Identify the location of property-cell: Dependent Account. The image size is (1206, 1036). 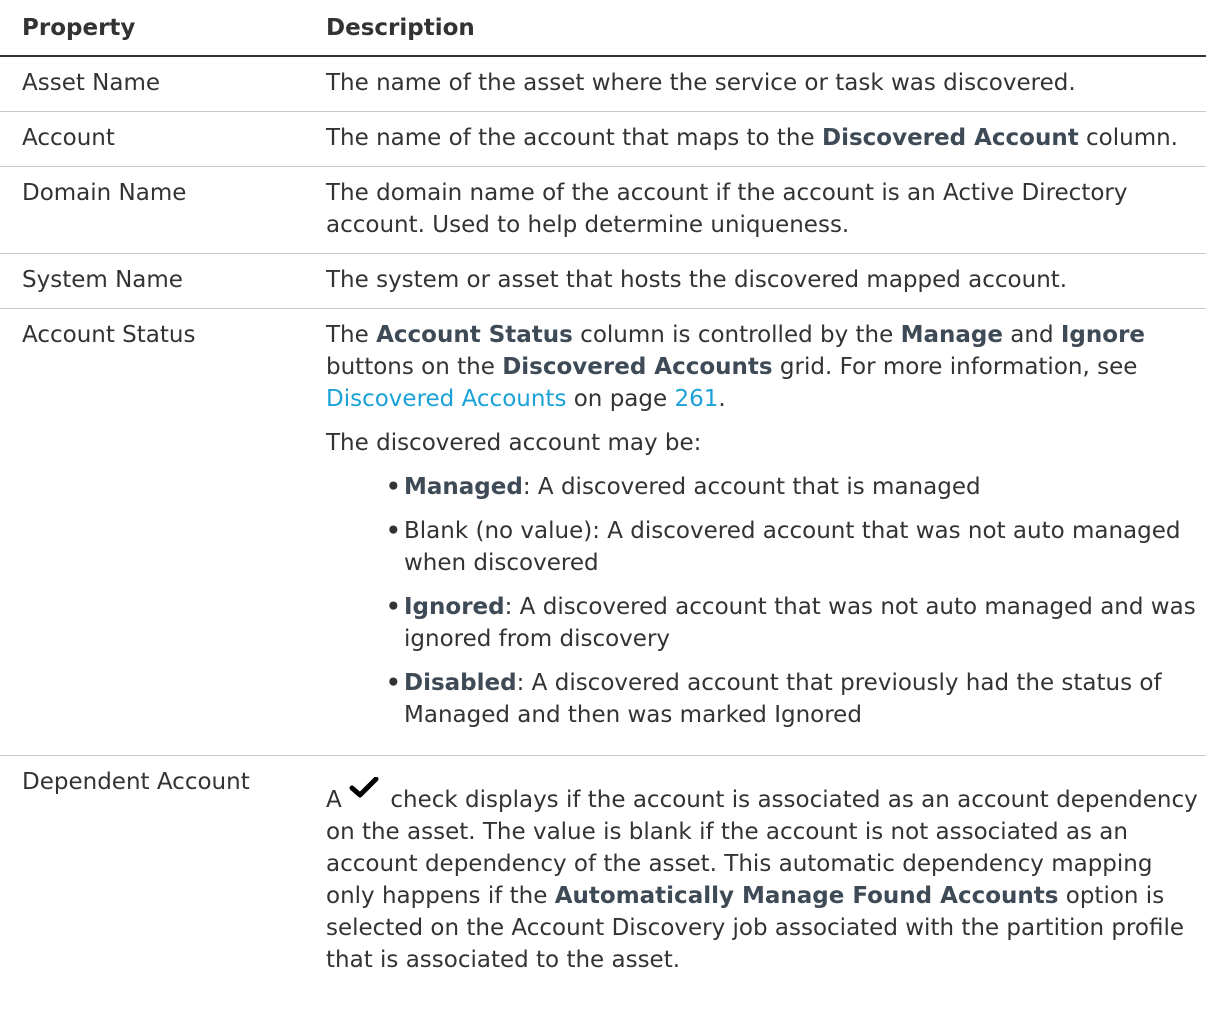
(136, 782).